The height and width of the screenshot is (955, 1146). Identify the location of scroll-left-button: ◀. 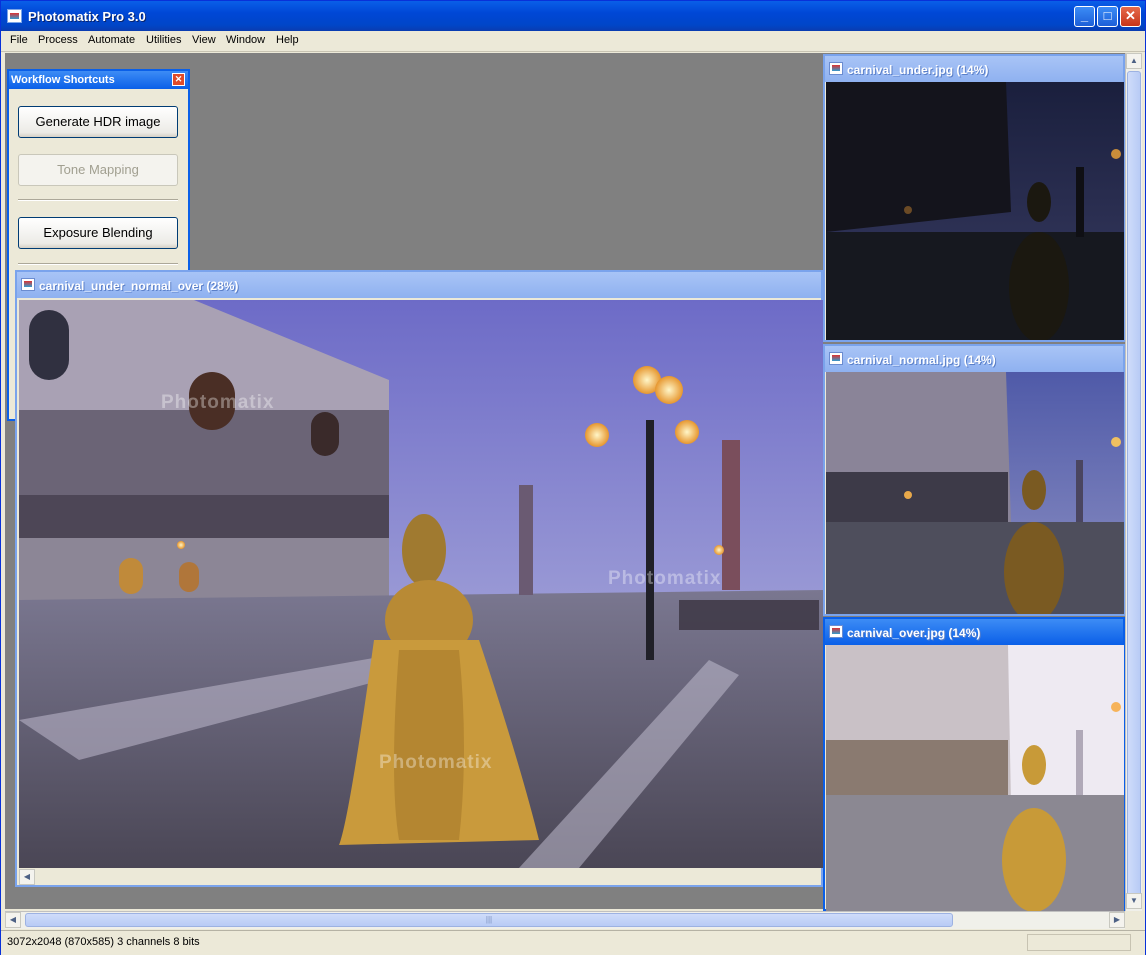
(13, 920).